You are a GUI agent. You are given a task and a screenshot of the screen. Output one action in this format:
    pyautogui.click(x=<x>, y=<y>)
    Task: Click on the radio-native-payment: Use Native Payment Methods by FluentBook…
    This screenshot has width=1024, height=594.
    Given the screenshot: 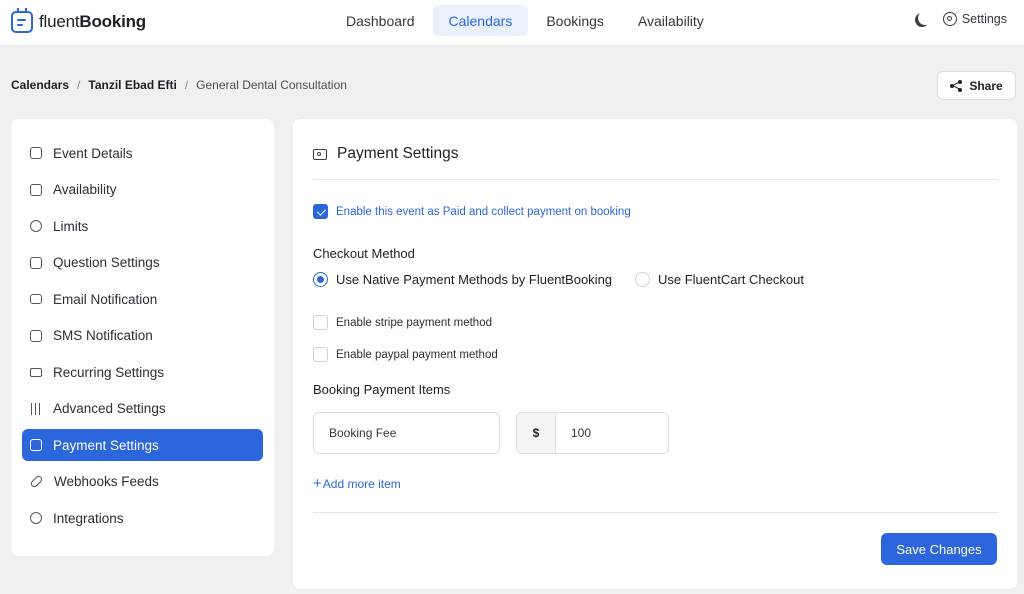 What is the action you would take?
    pyautogui.click(x=462, y=279)
    